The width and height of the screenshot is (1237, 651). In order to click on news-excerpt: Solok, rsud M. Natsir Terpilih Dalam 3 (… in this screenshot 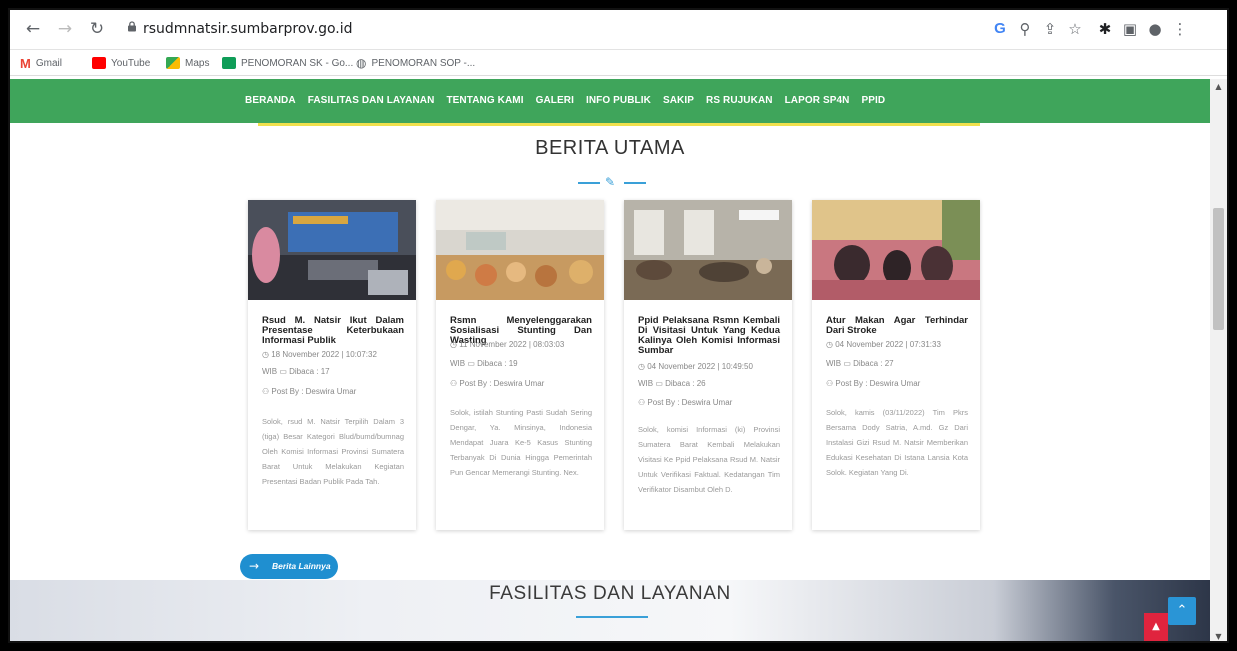, I will do `click(333, 451)`.